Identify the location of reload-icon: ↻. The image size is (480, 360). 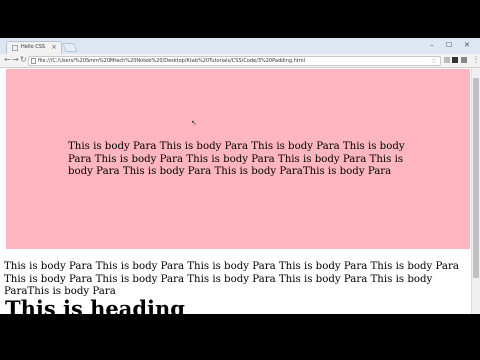
(23, 59).